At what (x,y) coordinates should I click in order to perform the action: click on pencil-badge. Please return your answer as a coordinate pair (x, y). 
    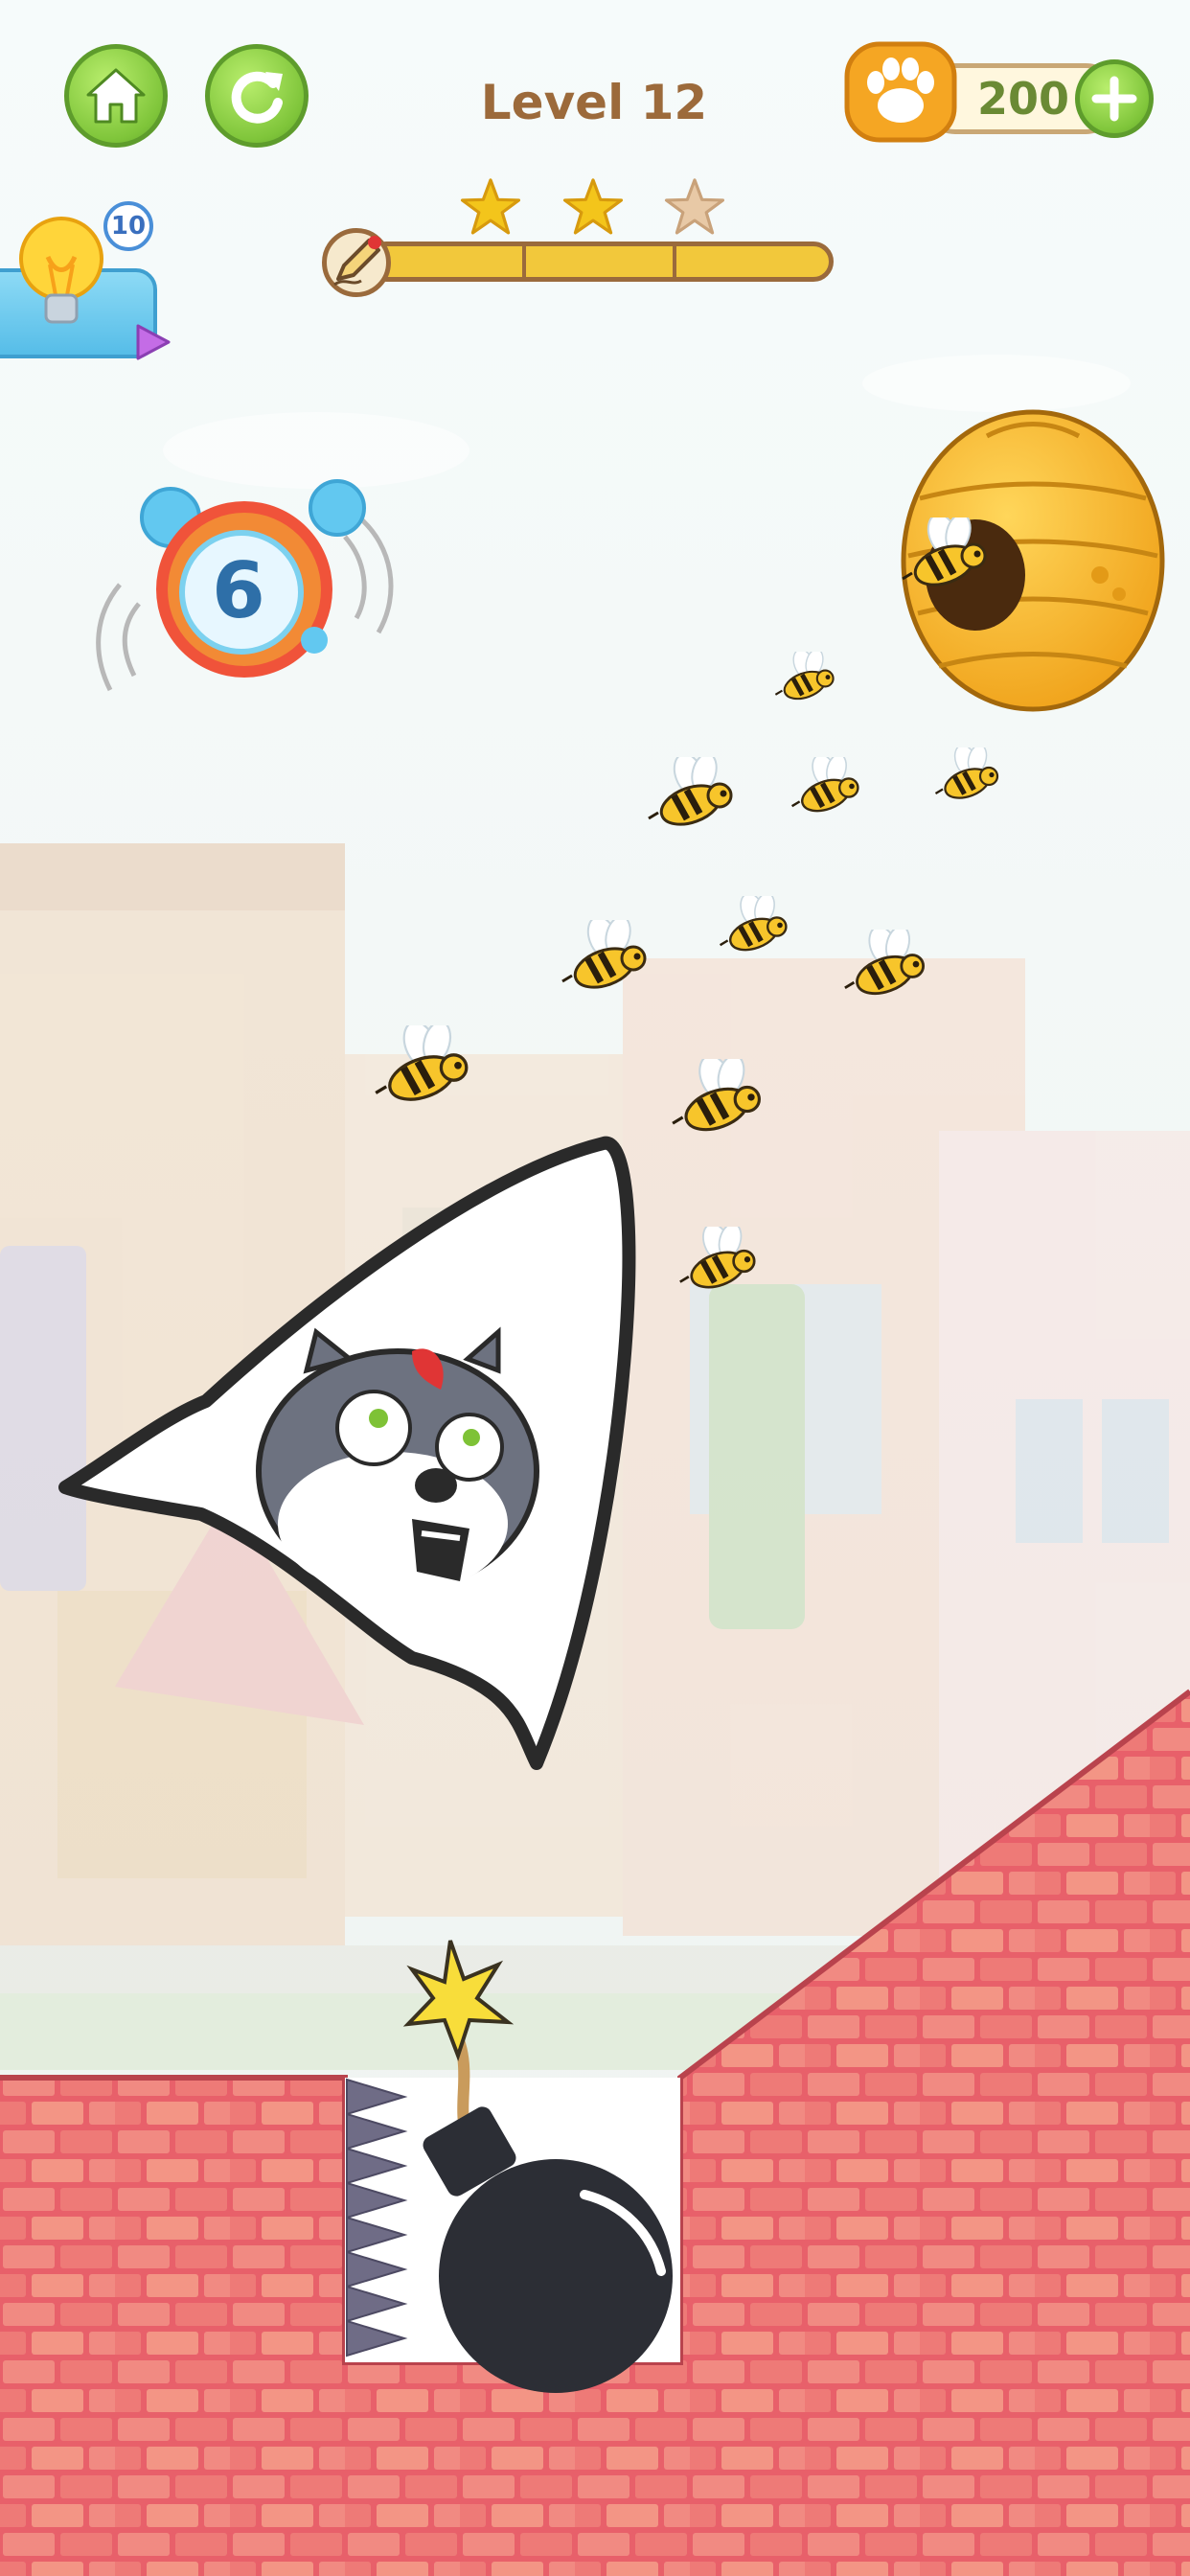
    Looking at the image, I should click on (357, 262).